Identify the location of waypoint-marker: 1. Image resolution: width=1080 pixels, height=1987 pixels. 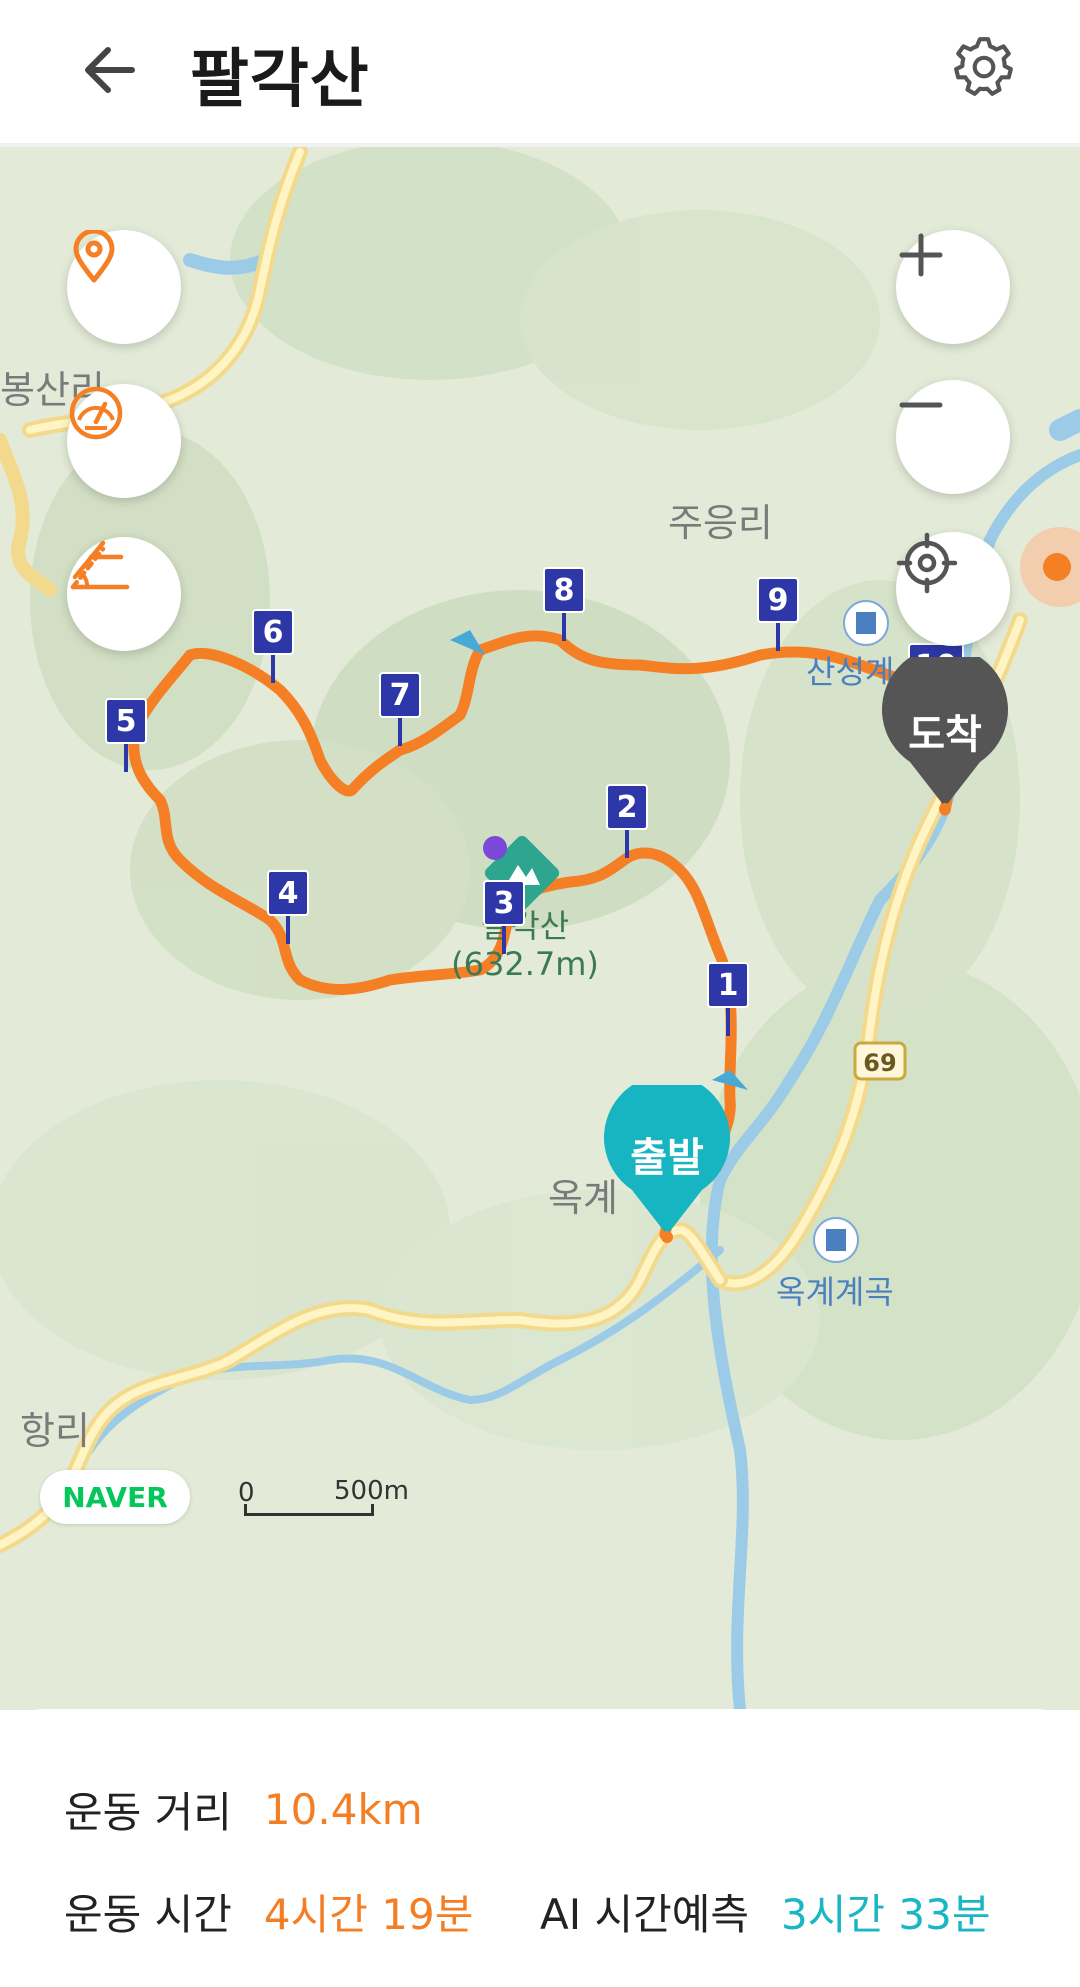
(728, 985).